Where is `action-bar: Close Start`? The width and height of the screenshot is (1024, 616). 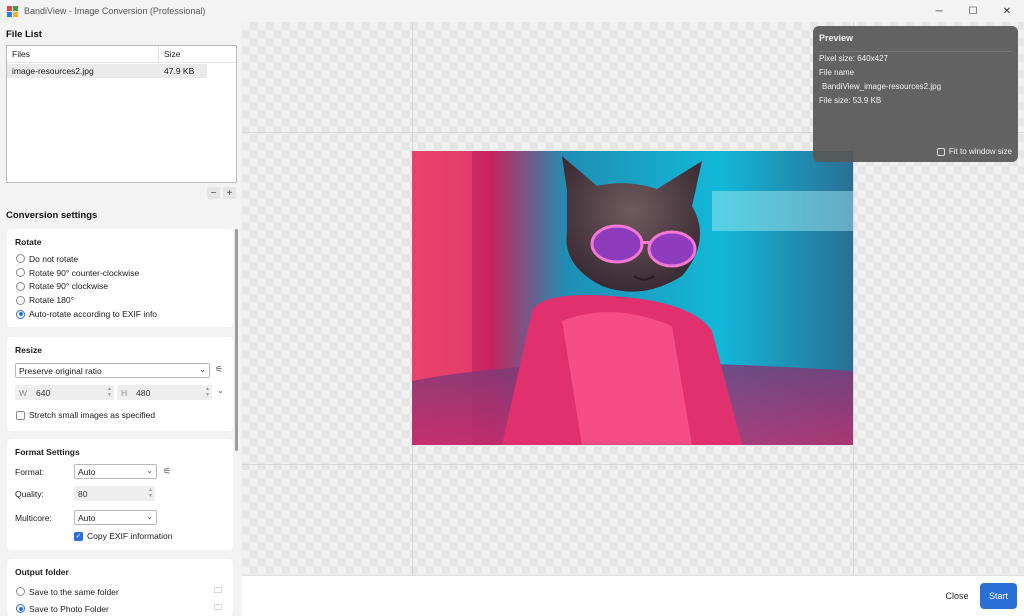
action-bar: Close Start is located at coordinates (633, 595).